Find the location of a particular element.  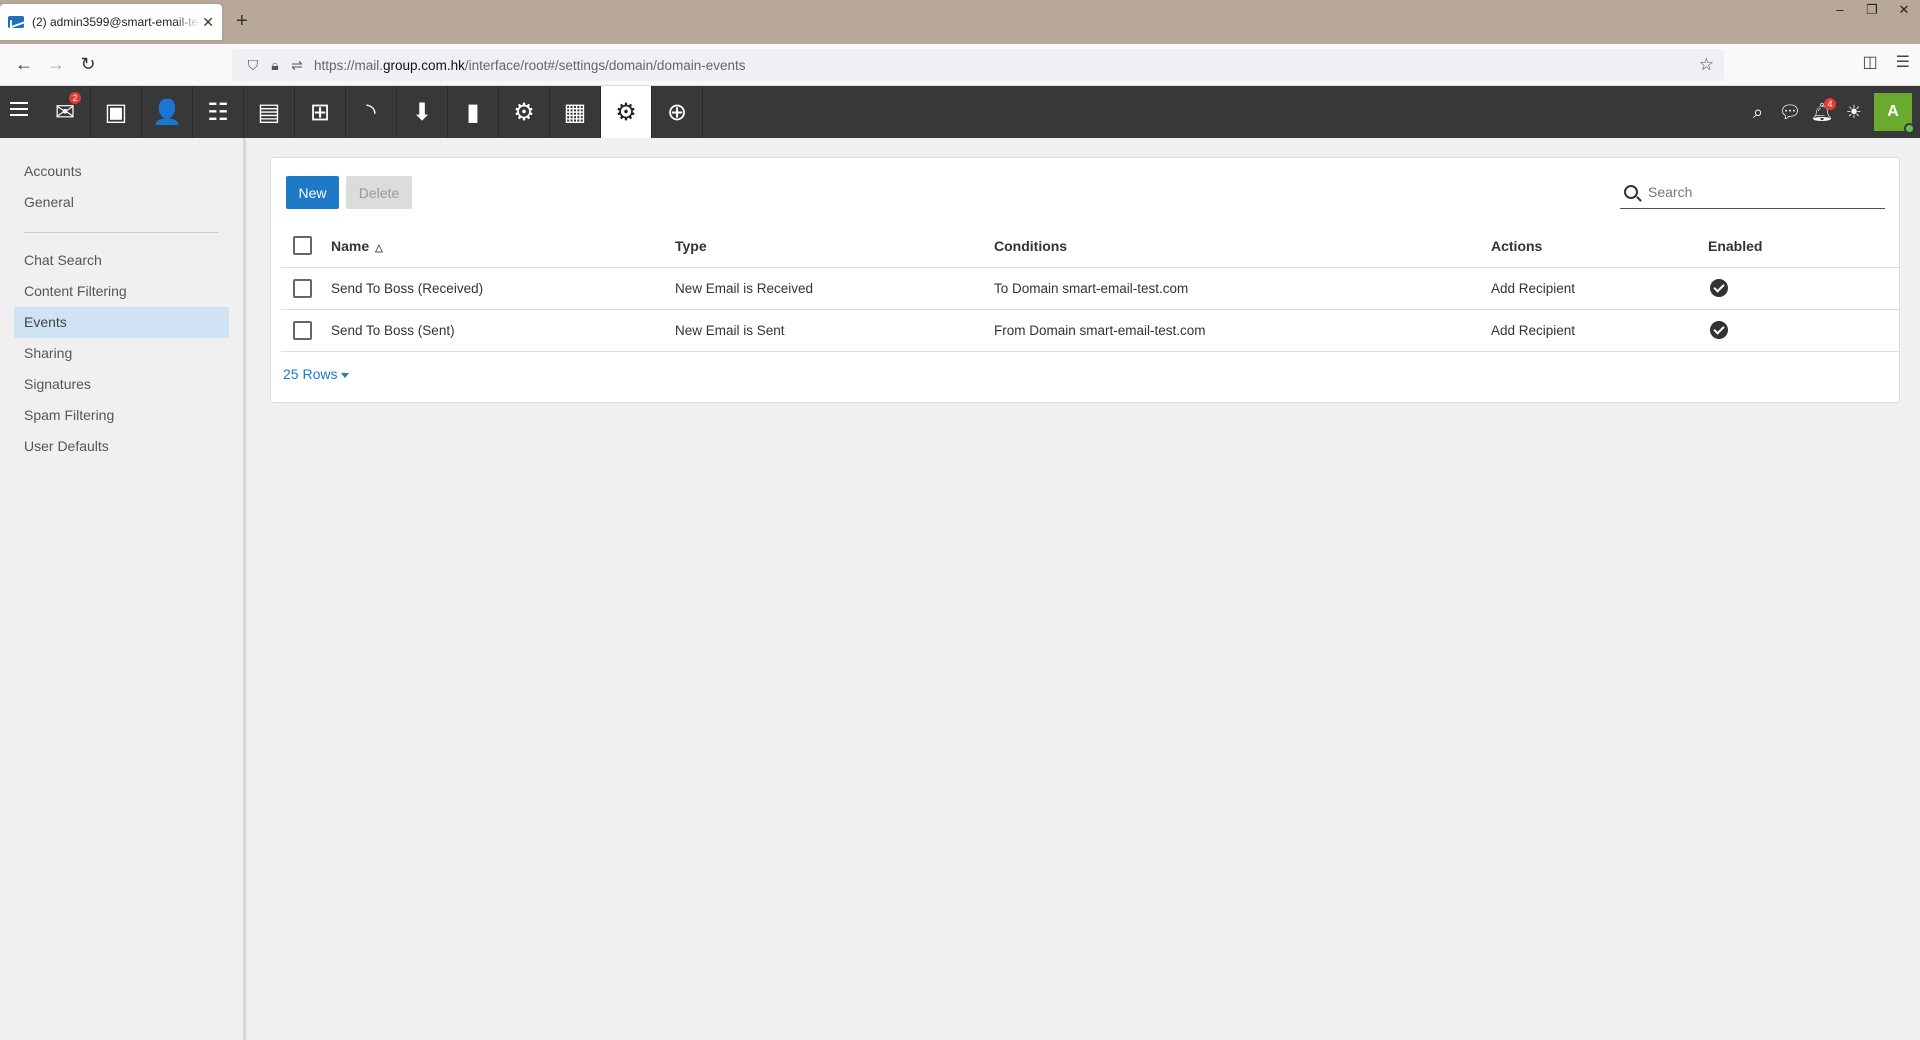

avatar: A is located at coordinates (1894, 113).